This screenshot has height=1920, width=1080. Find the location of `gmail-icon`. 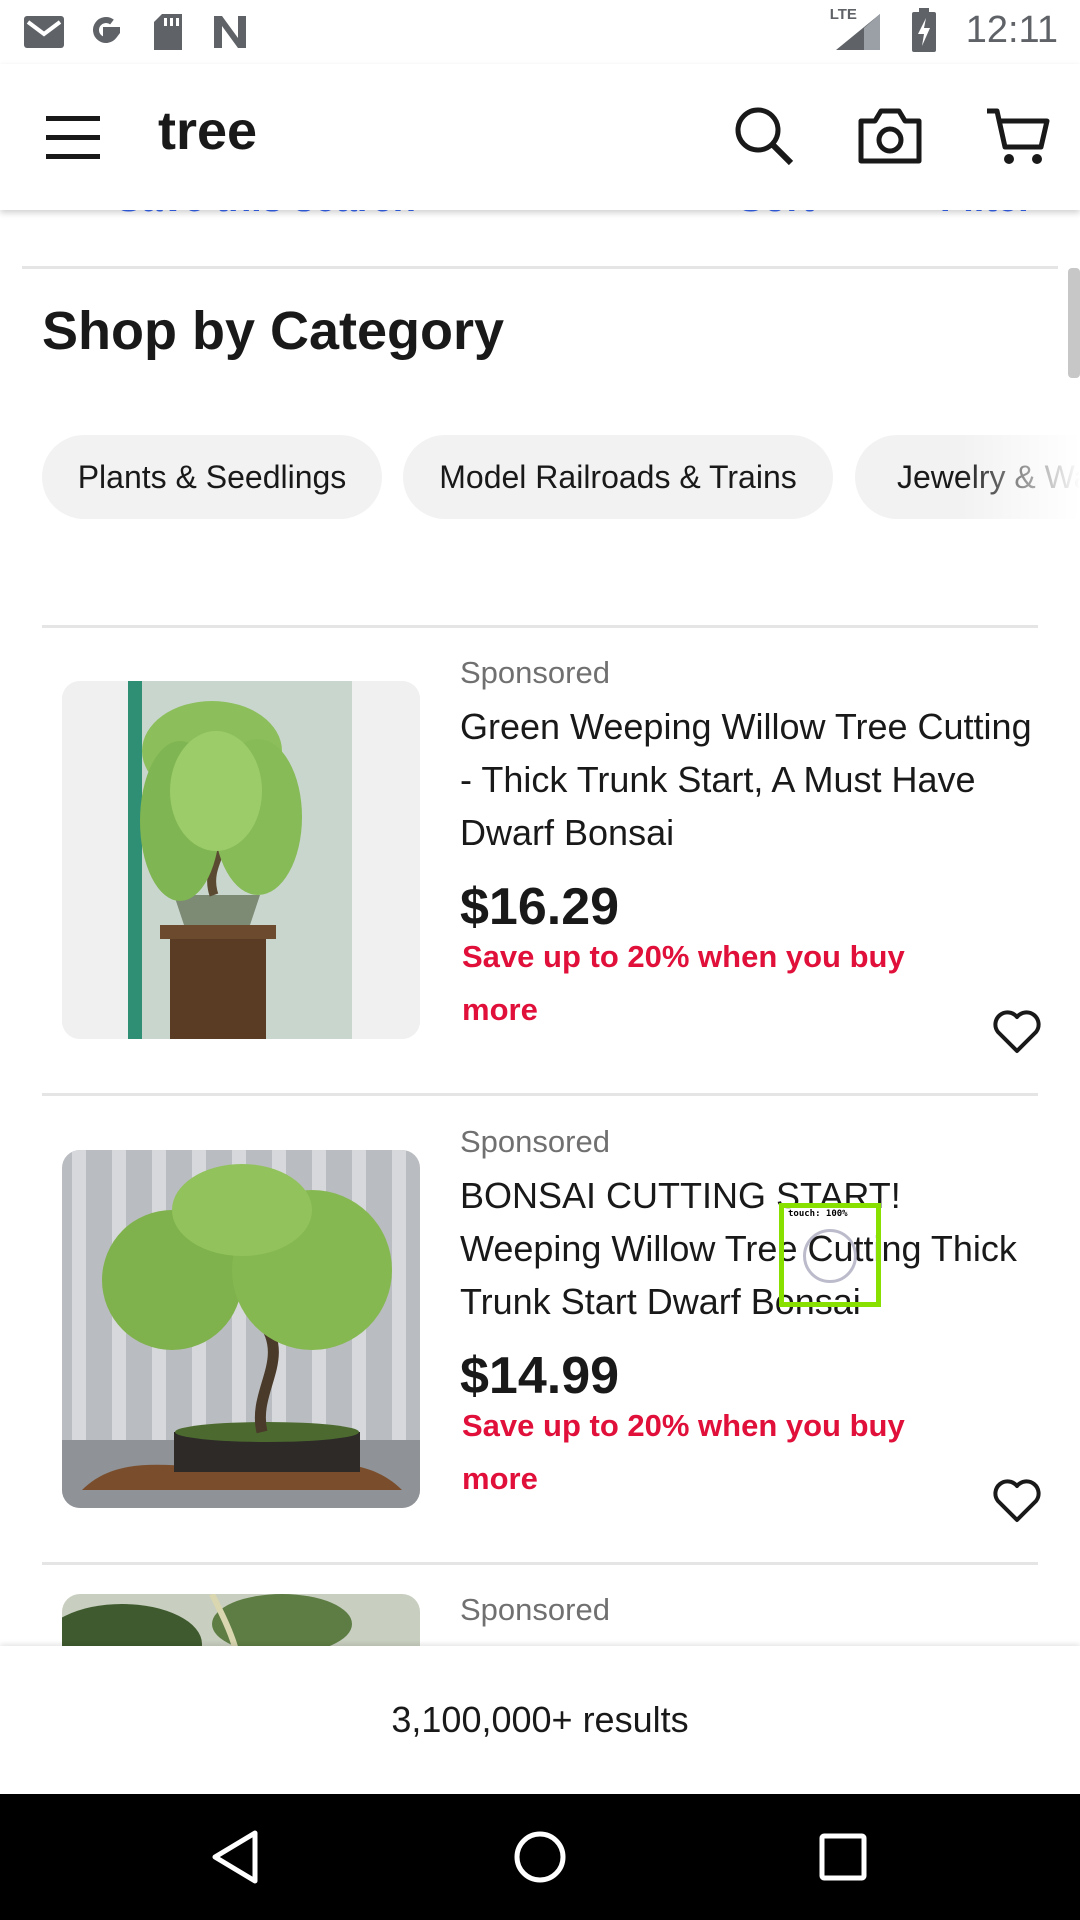

gmail-icon is located at coordinates (44, 32).